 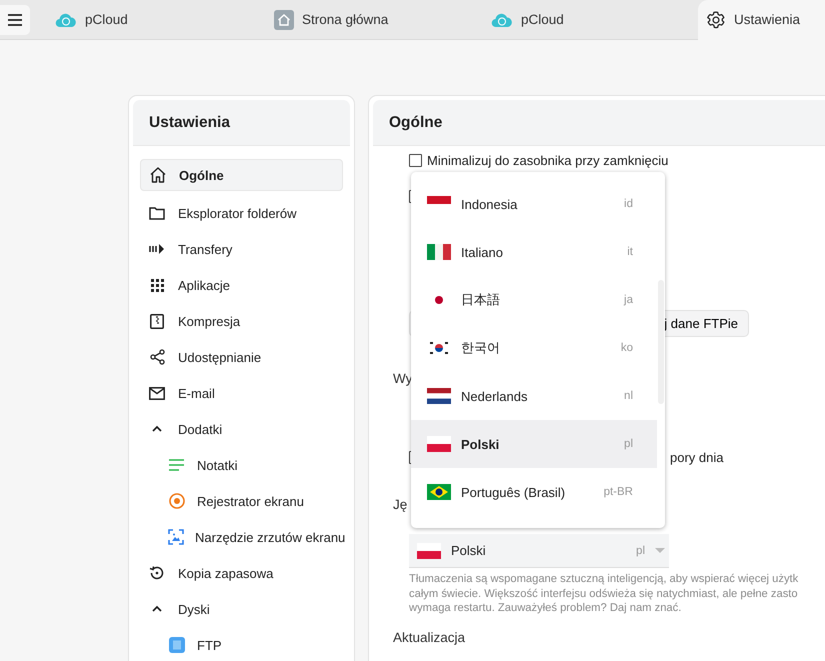 I want to click on menu-button, so click(x=15, y=19).